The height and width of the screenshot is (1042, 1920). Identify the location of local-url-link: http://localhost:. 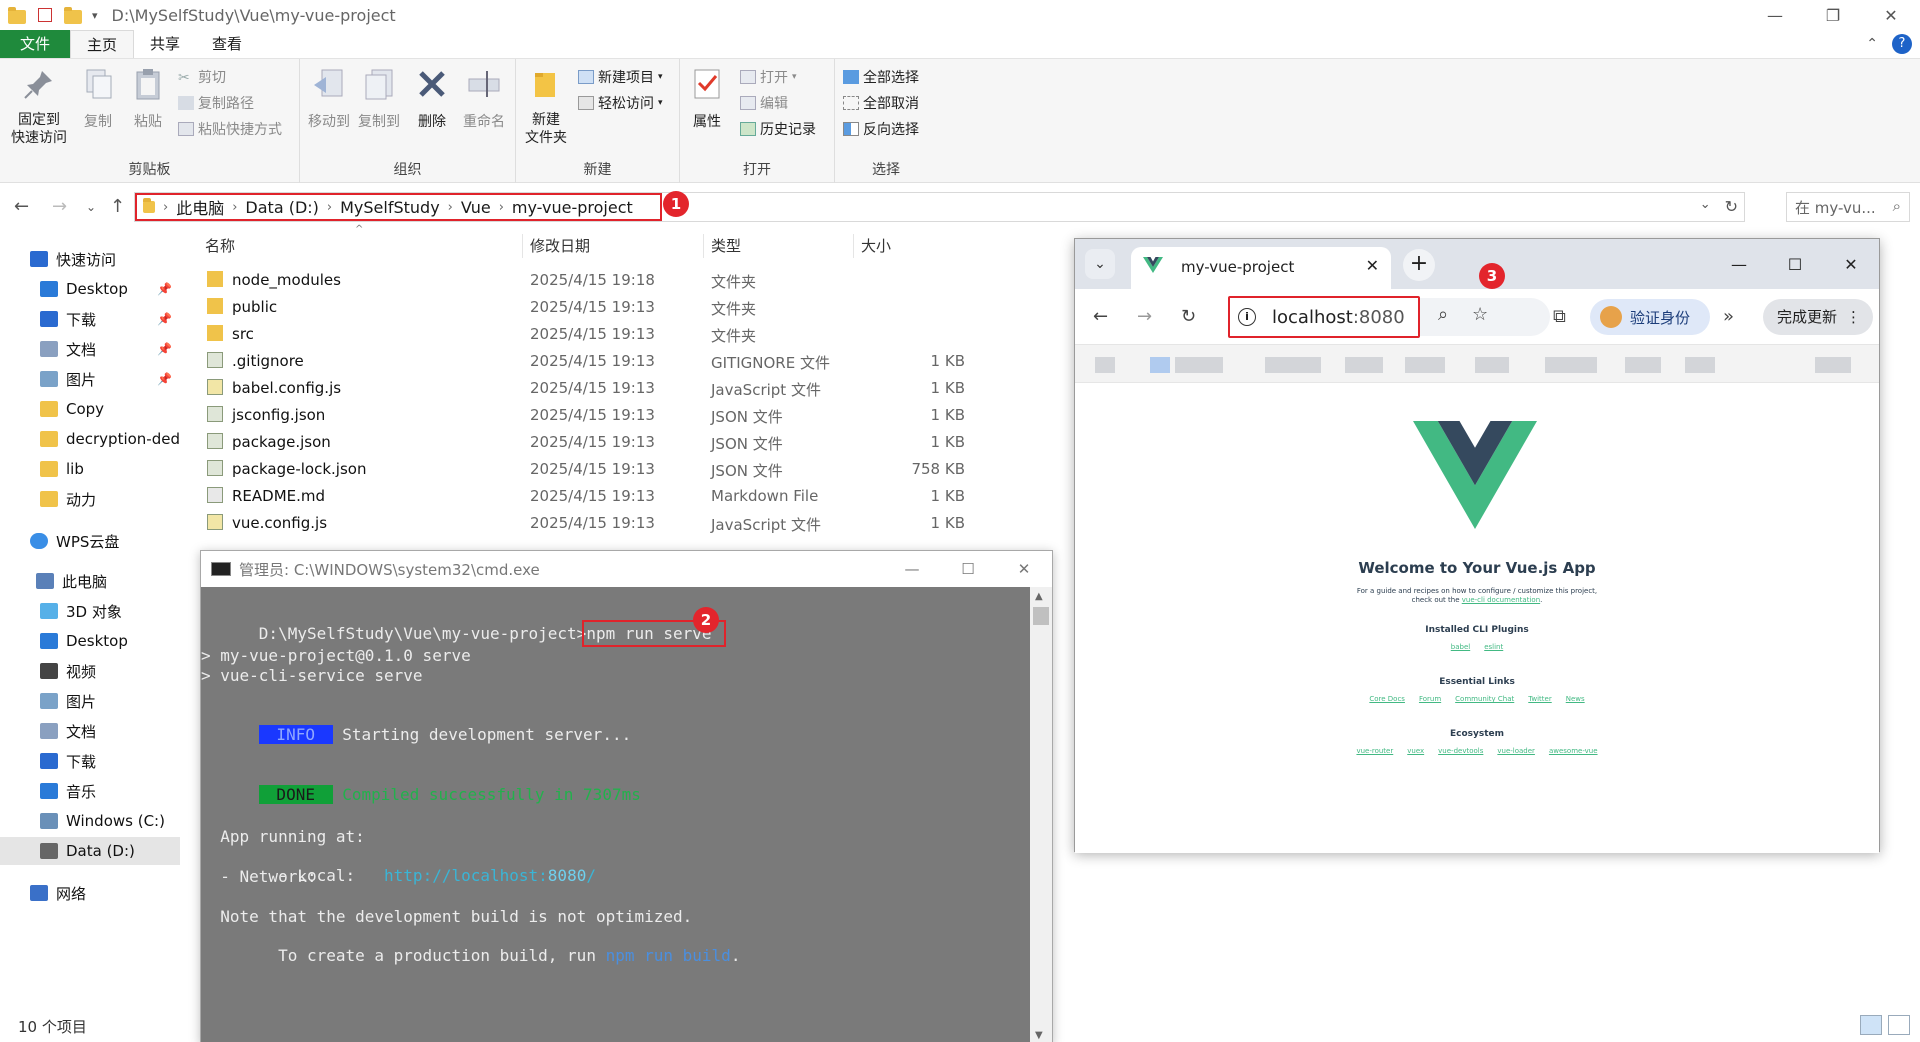
(466, 875).